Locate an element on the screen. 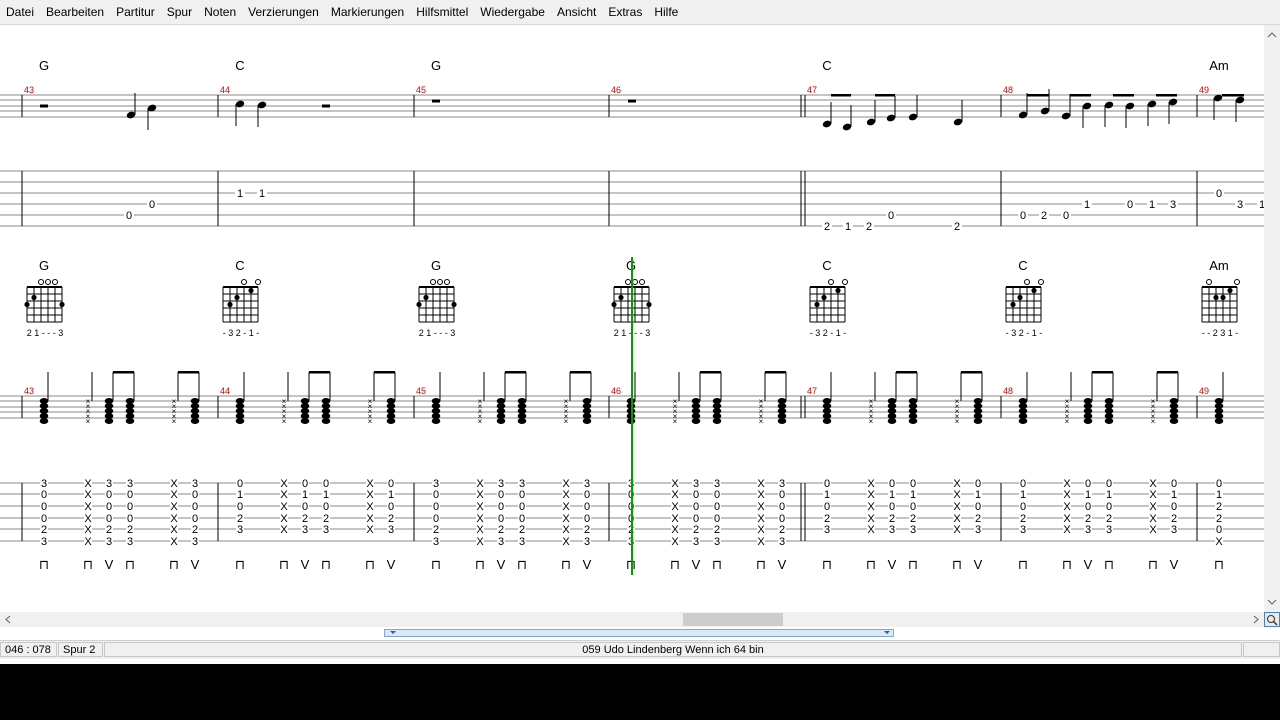 The image size is (1280, 720). song-overview-bar is located at coordinates (639, 633).